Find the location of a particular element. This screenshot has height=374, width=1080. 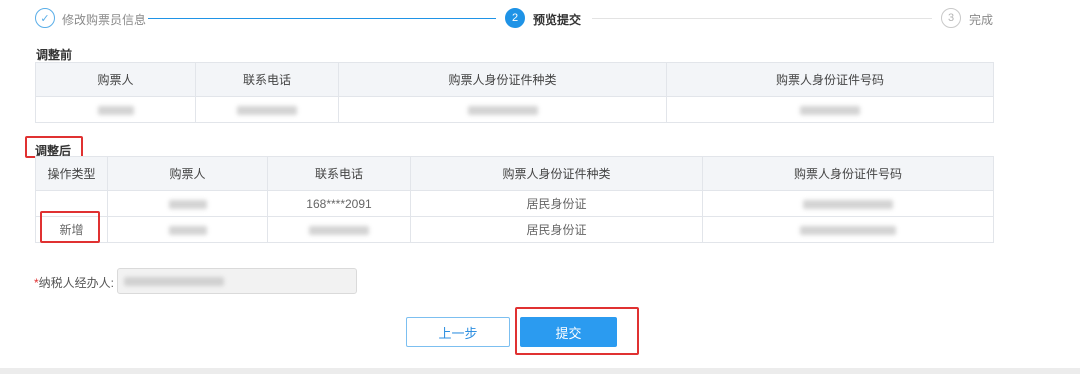

step-1-label: 修改购票员信息 is located at coordinates (104, 20).